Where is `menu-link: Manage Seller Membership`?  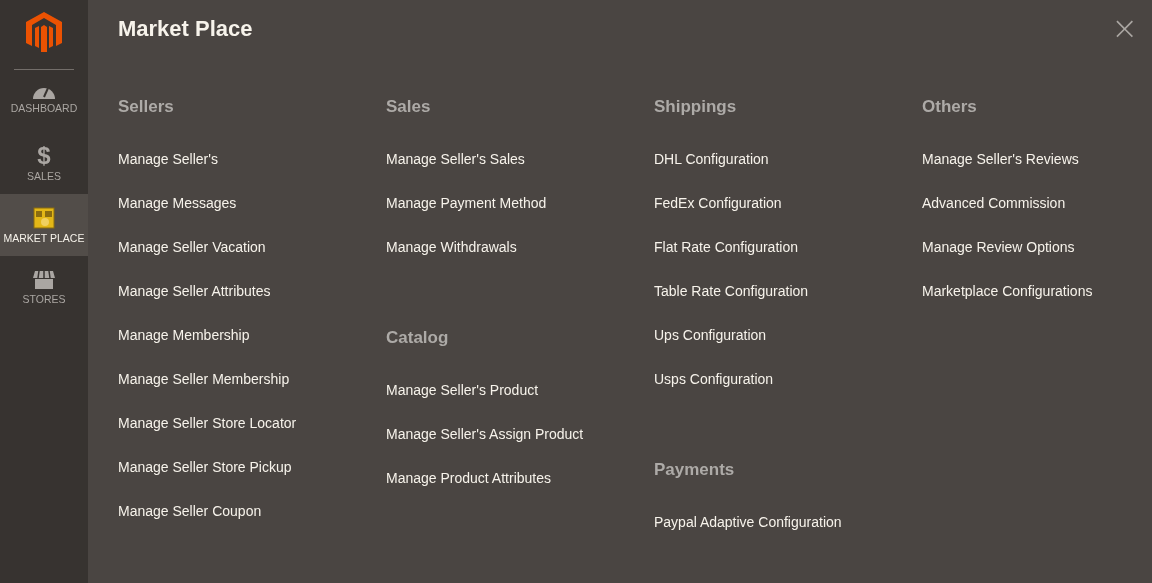
menu-link: Manage Seller Membership is located at coordinates (204, 392).